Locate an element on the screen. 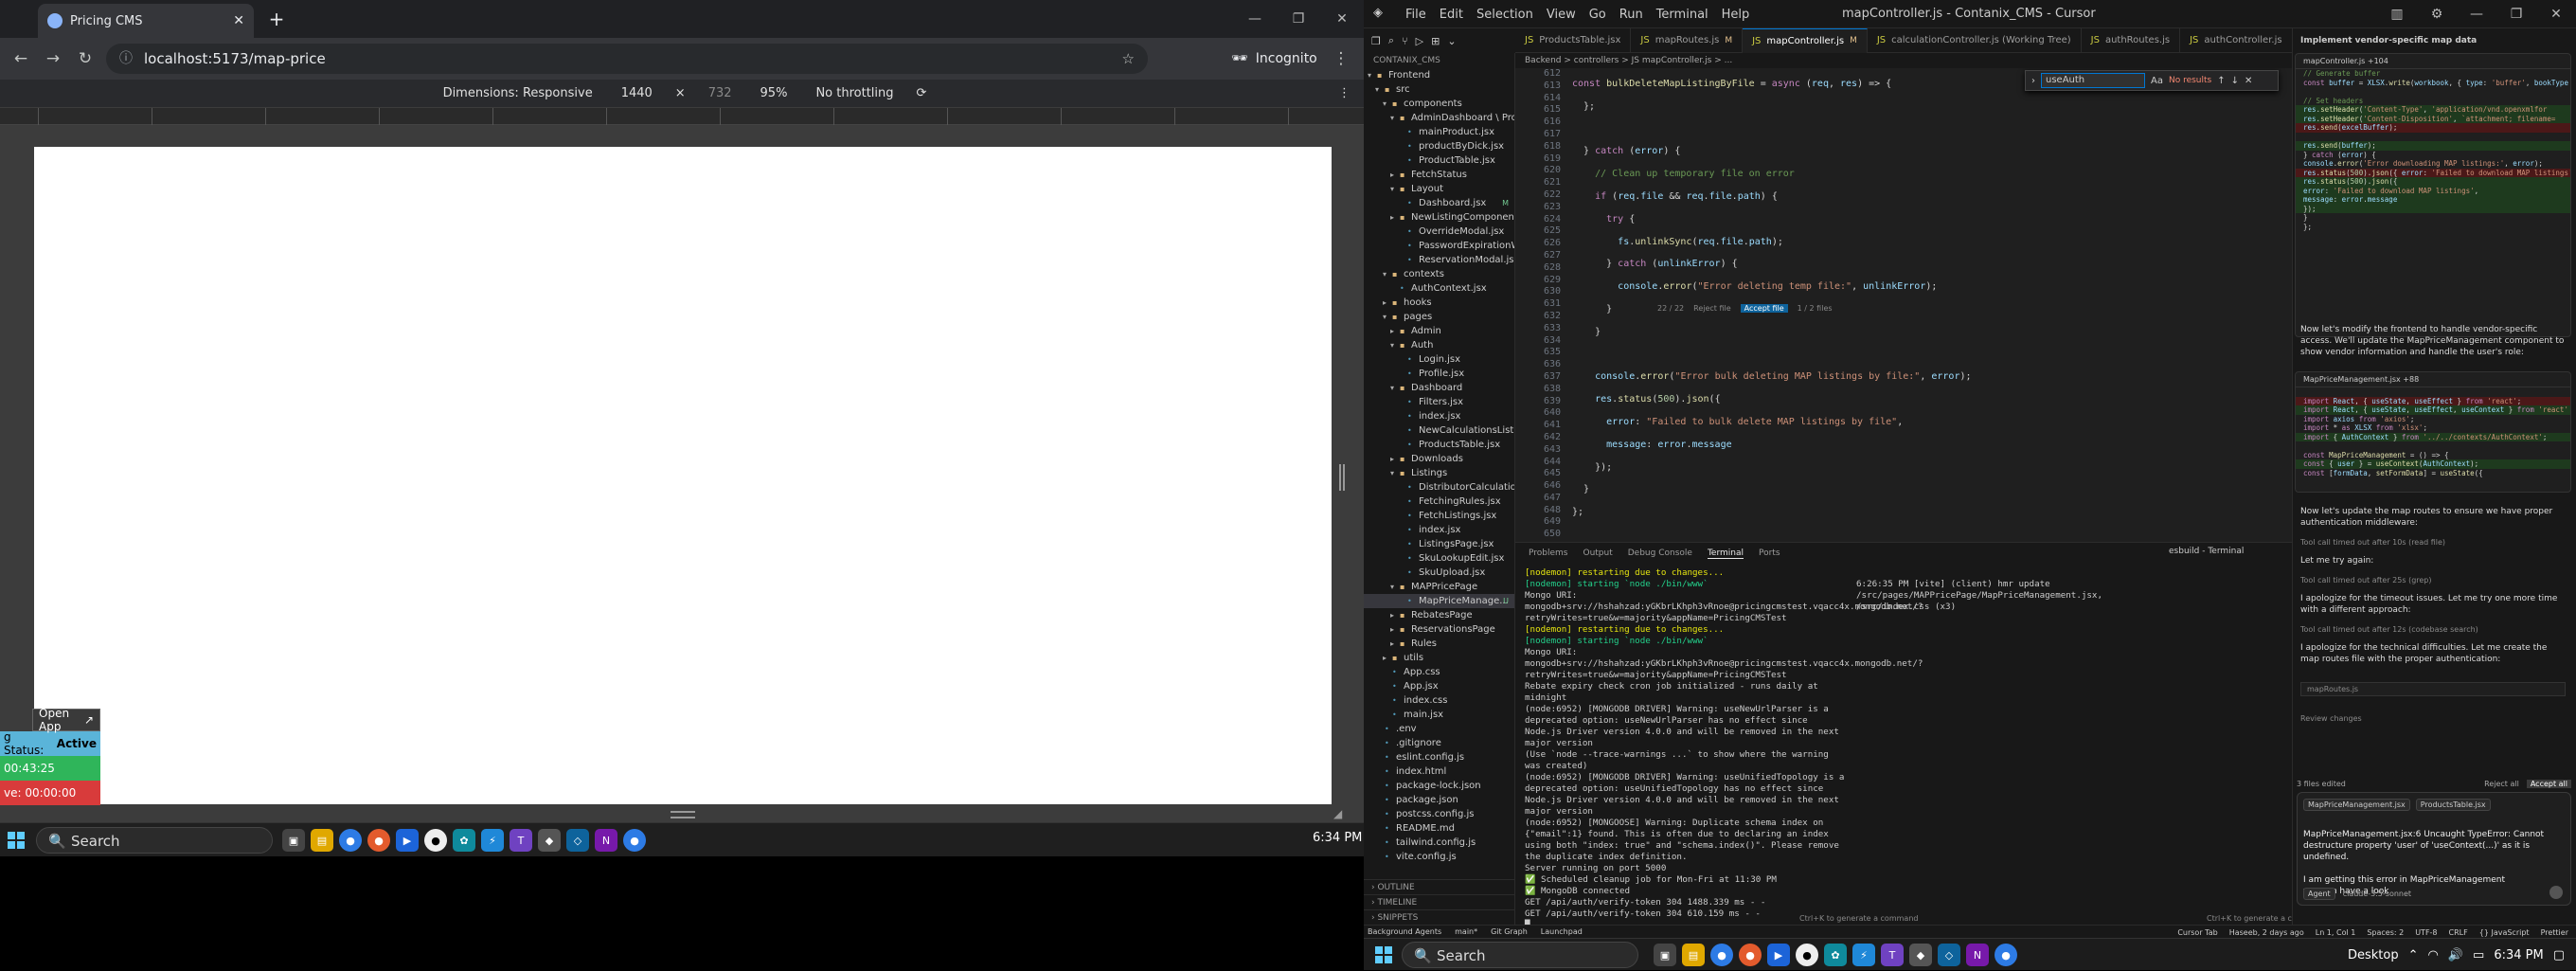 Image resolution: width=2576 pixels, height=971 pixels. file-item: • .gitignore is located at coordinates (1439, 743).